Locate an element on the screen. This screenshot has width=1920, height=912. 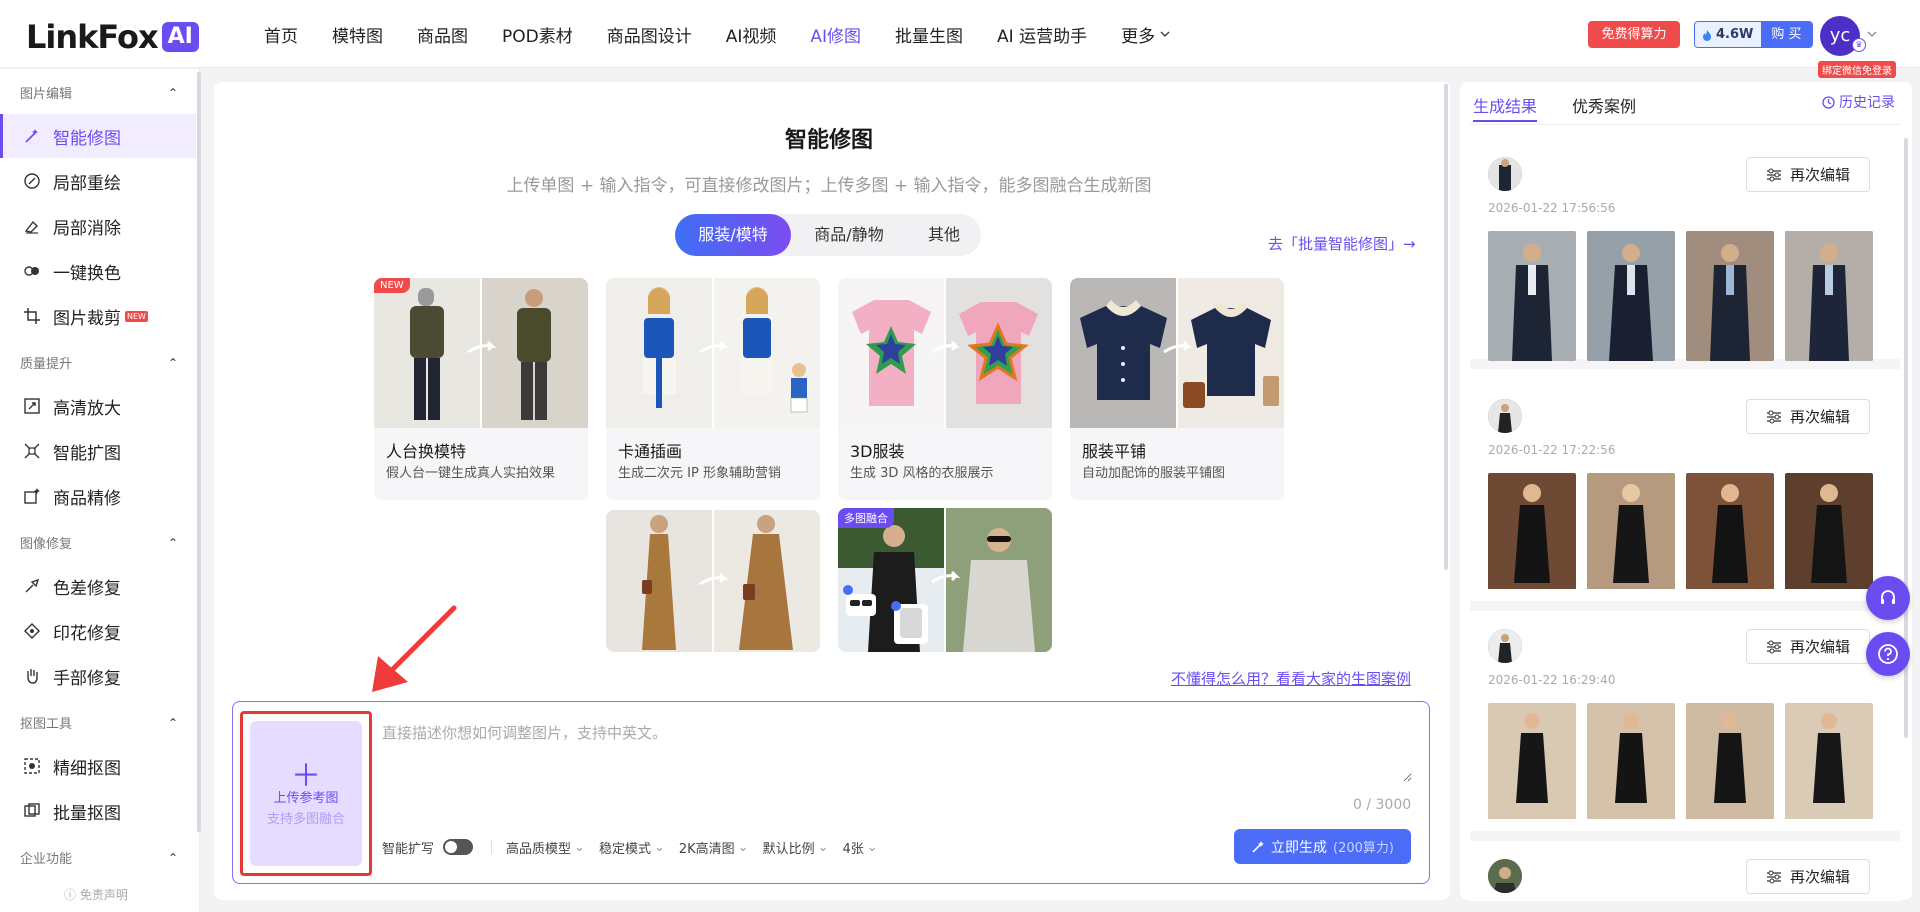
toggle-switch is located at coordinates (458, 847).